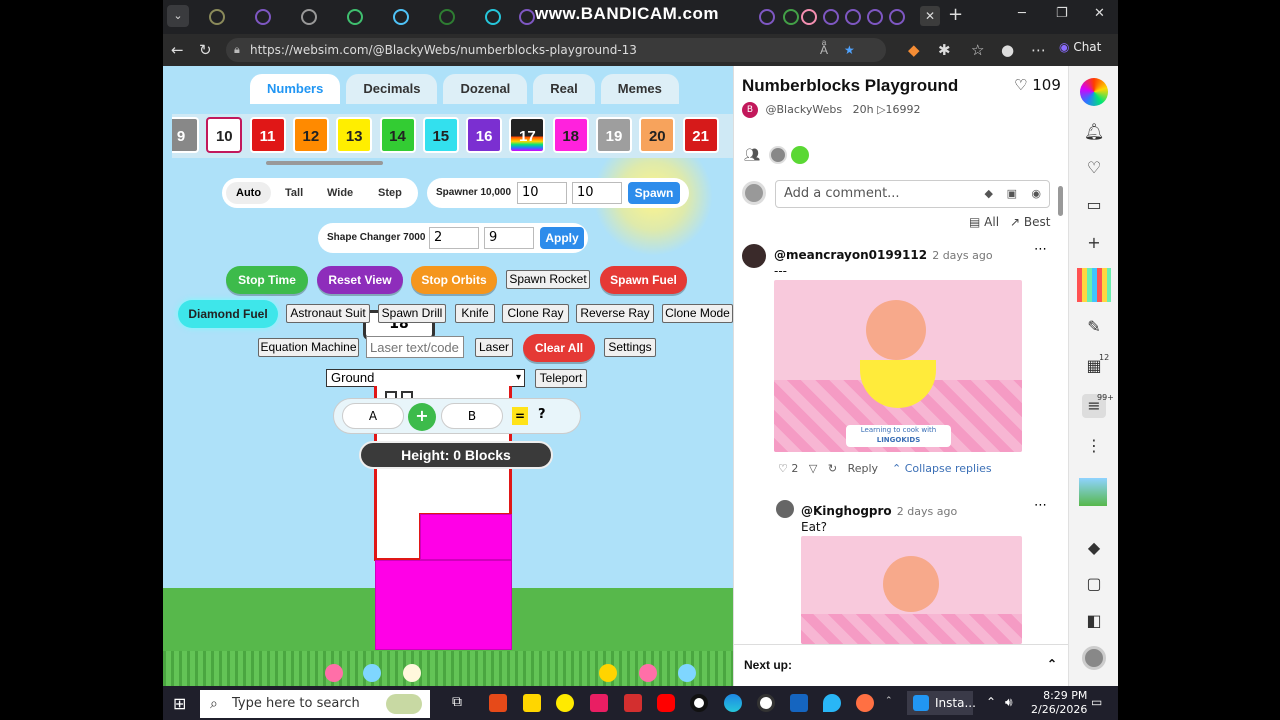 The image size is (1280, 720). I want to click on favorite-star-icon: ★, so click(849, 50).